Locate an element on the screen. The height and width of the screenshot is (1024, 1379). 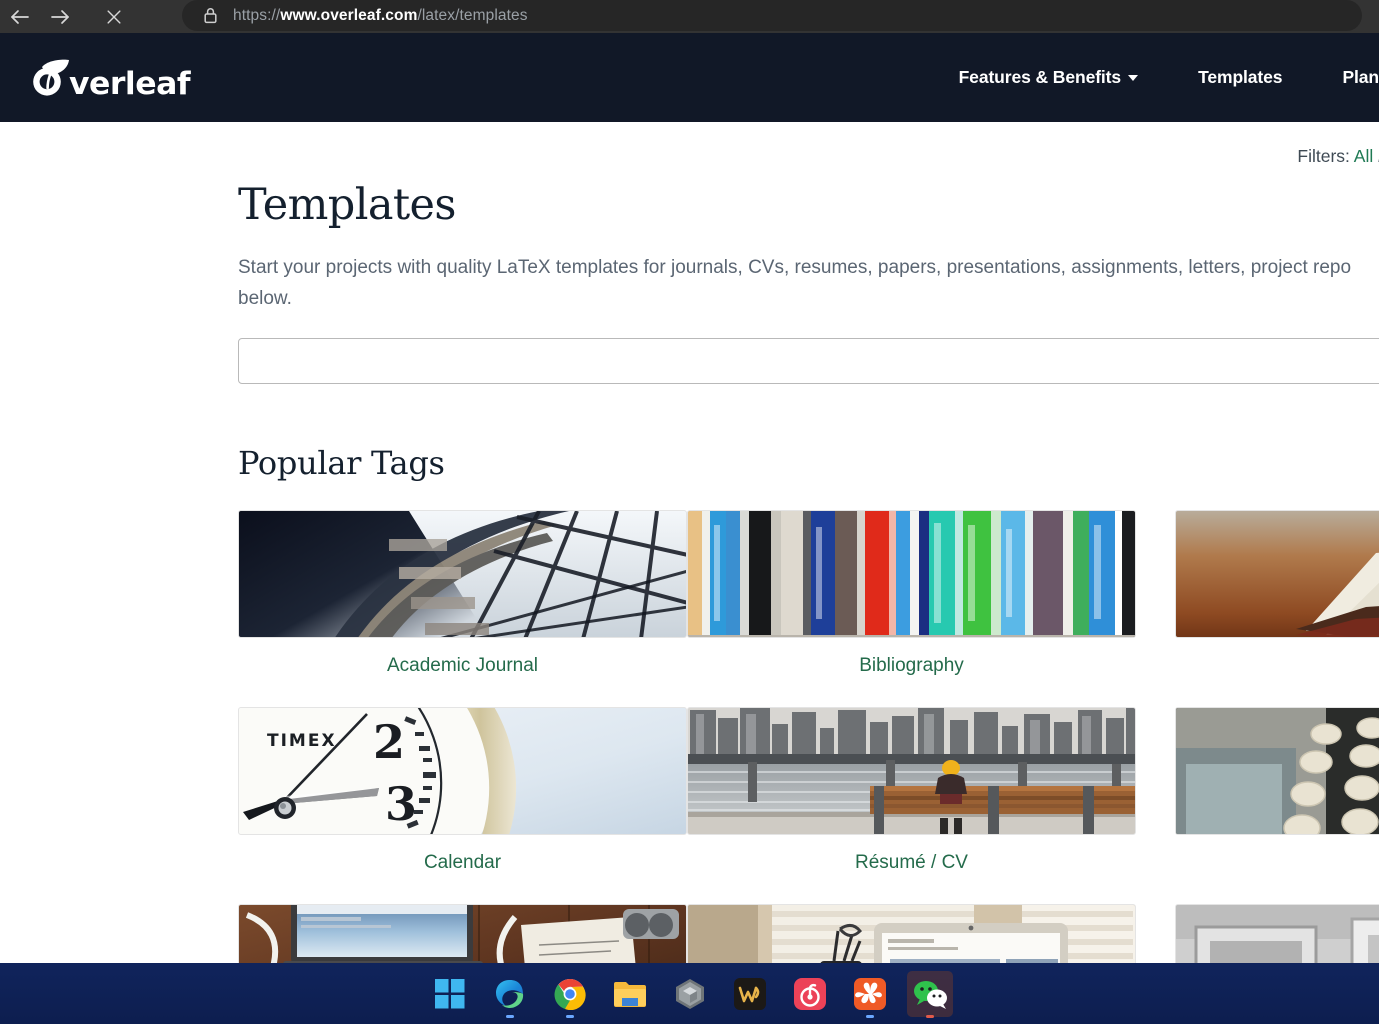
colorful-book-spines-image is located at coordinates (911, 574).